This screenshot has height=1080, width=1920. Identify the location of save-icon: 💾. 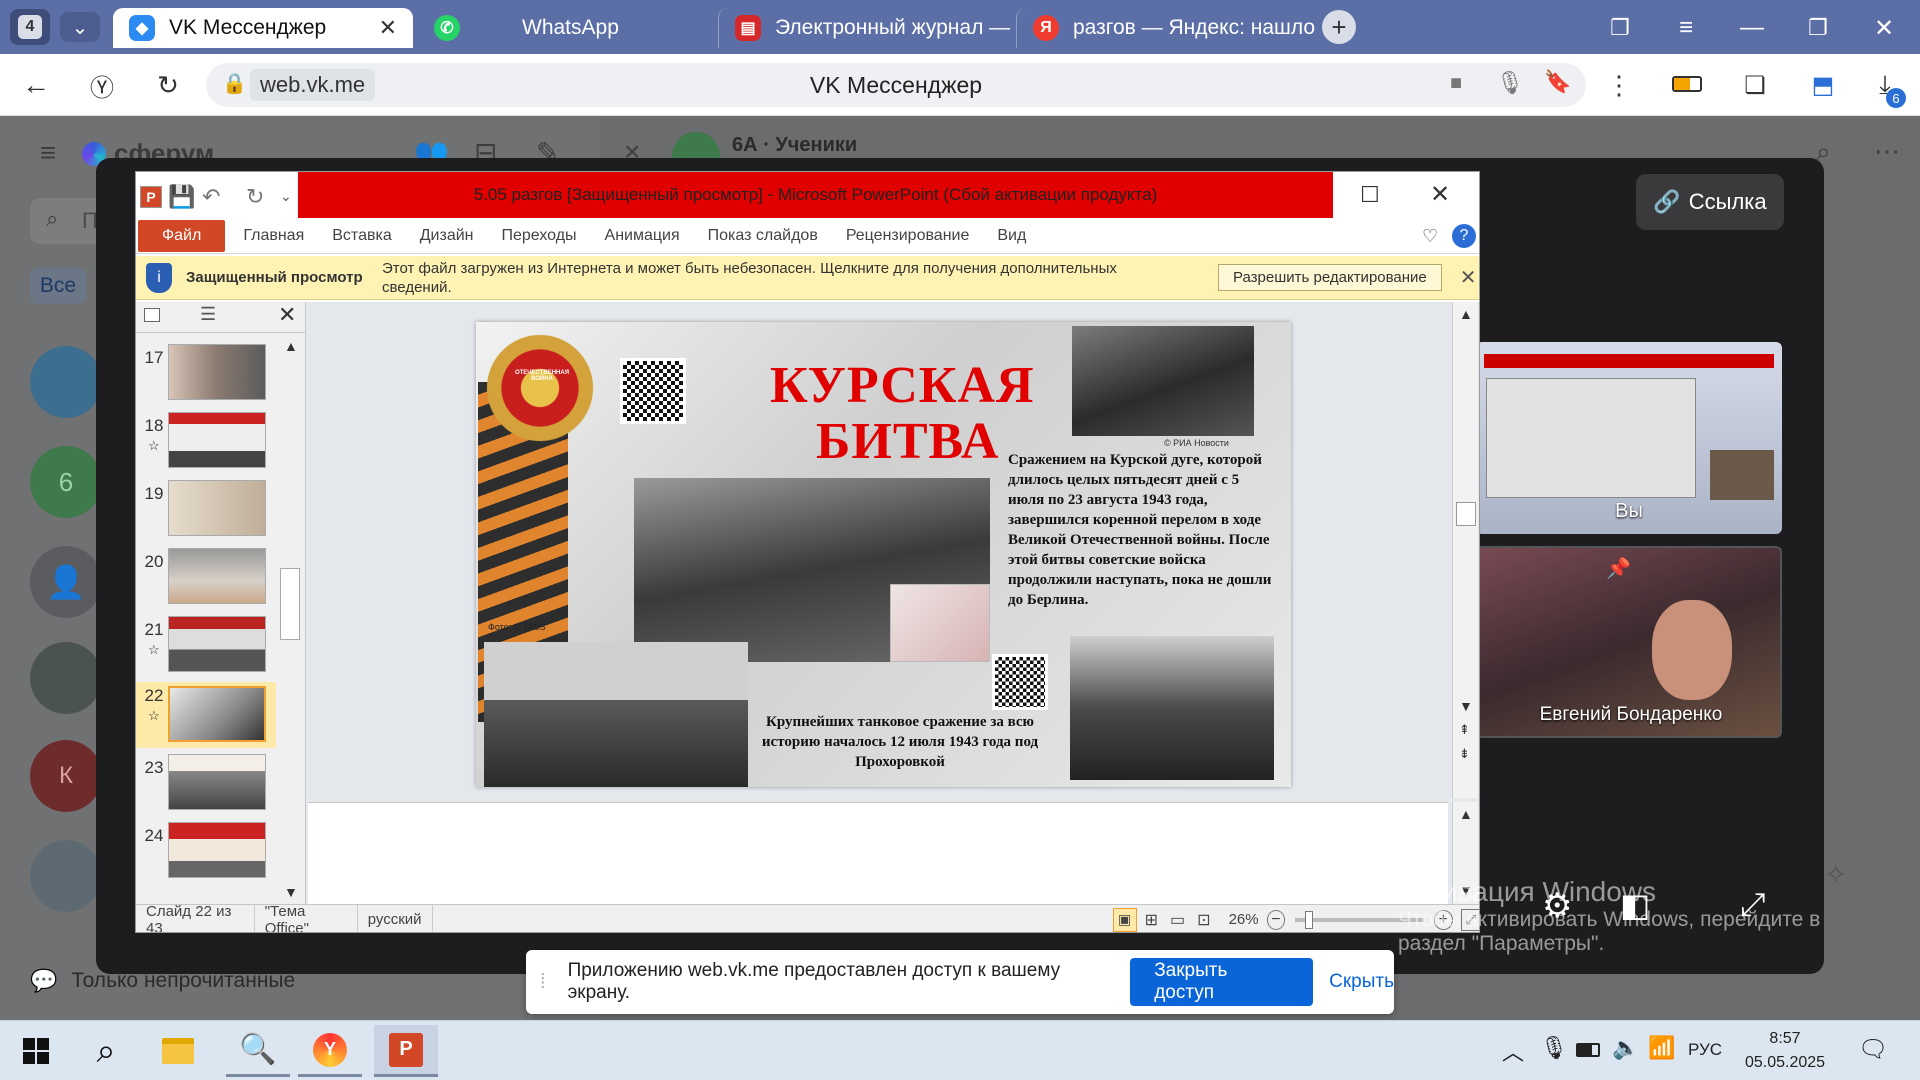
(181, 197).